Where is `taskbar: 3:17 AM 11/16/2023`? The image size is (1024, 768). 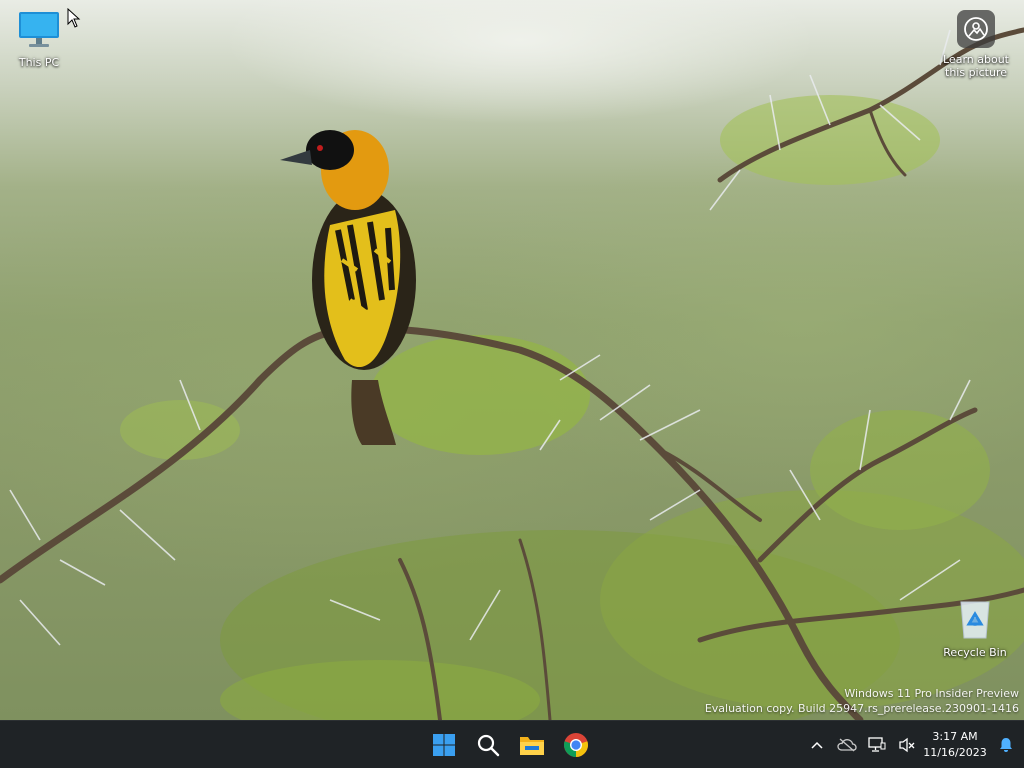 taskbar: 3:17 AM 11/16/2023 is located at coordinates (512, 744).